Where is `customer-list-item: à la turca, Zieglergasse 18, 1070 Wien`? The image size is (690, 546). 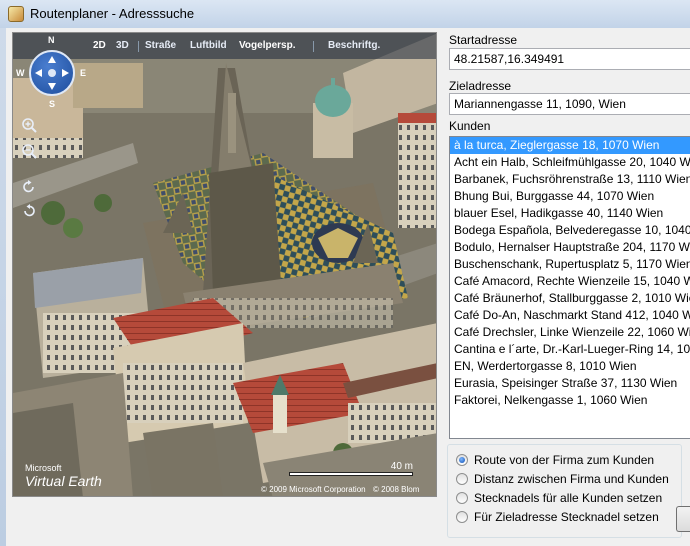 customer-list-item: à la turca, Zieglergasse 18, 1070 Wien is located at coordinates (570, 145).